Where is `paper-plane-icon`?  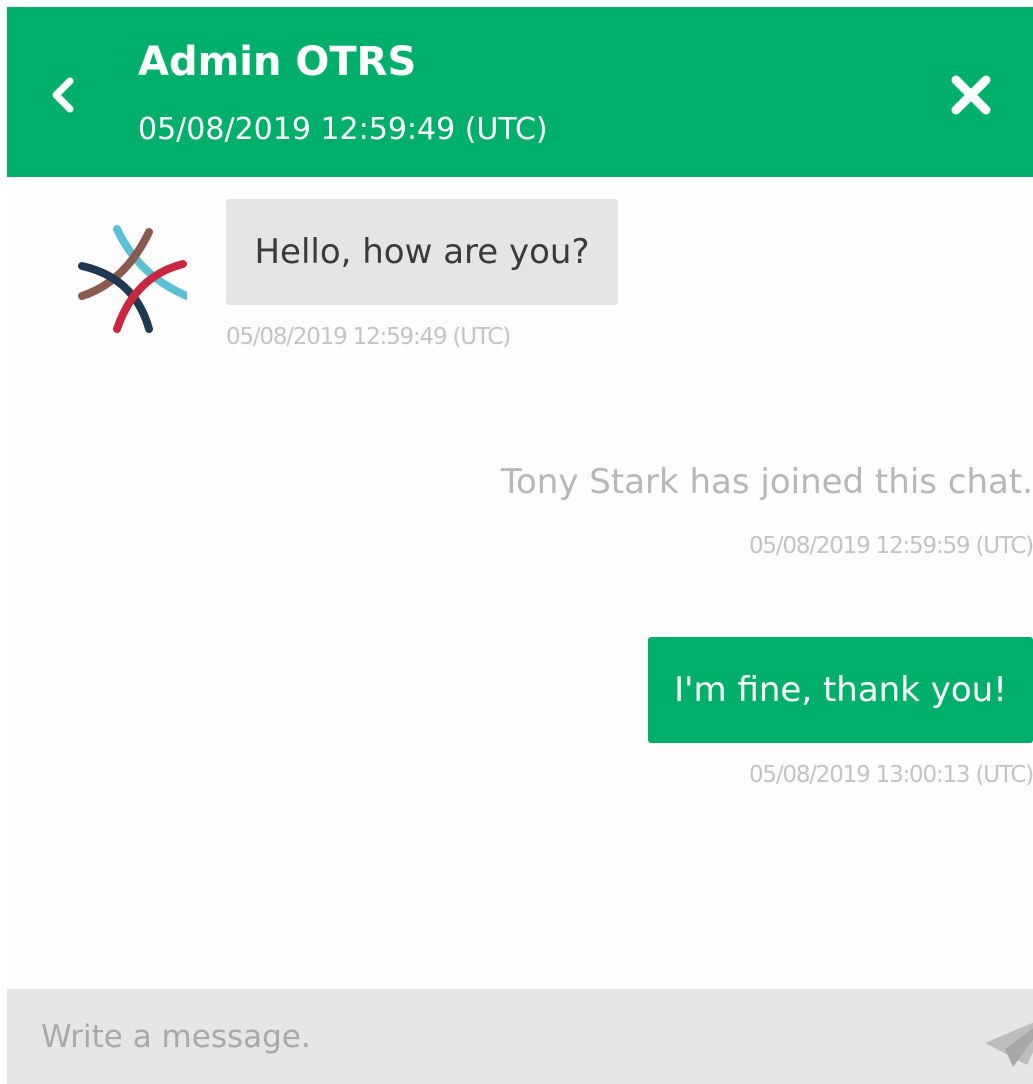
paper-plane-icon is located at coordinates (1009, 1044).